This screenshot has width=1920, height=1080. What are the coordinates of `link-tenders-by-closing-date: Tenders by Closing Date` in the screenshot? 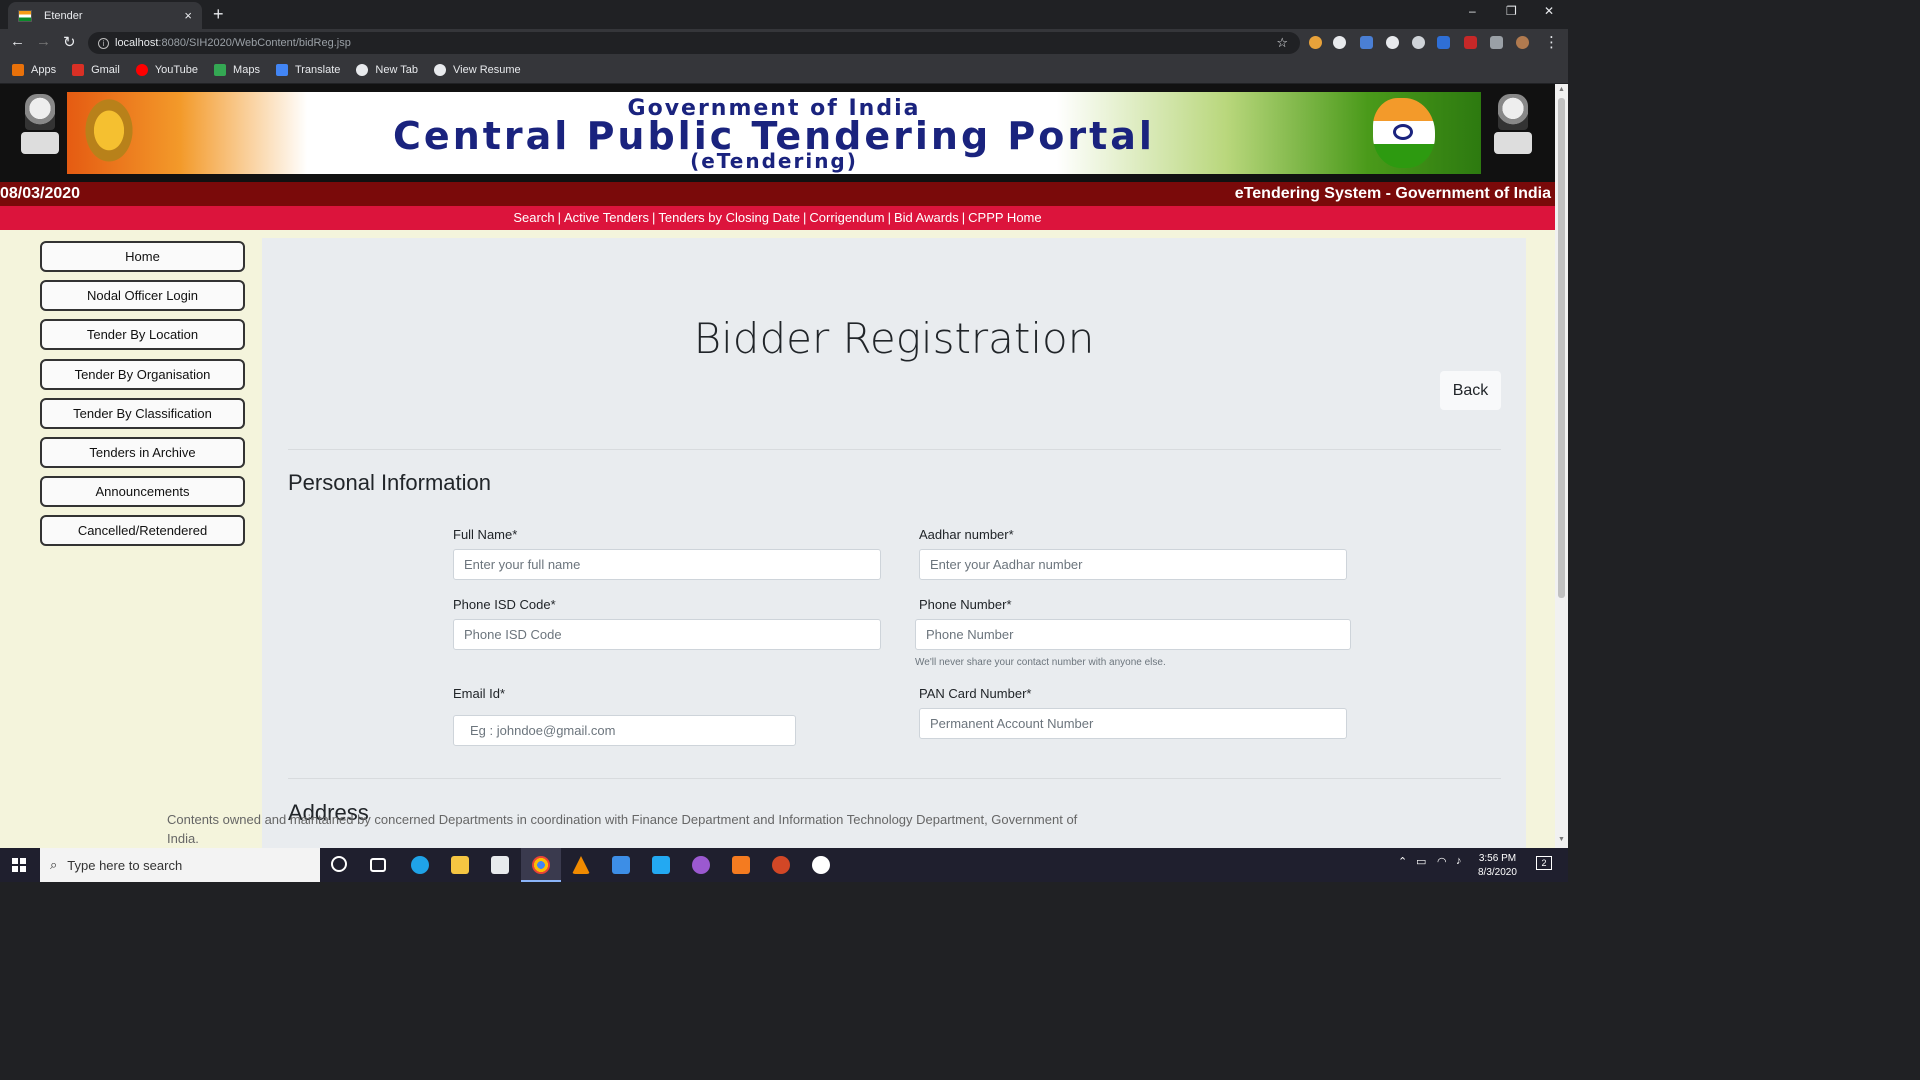 It's located at (729, 217).